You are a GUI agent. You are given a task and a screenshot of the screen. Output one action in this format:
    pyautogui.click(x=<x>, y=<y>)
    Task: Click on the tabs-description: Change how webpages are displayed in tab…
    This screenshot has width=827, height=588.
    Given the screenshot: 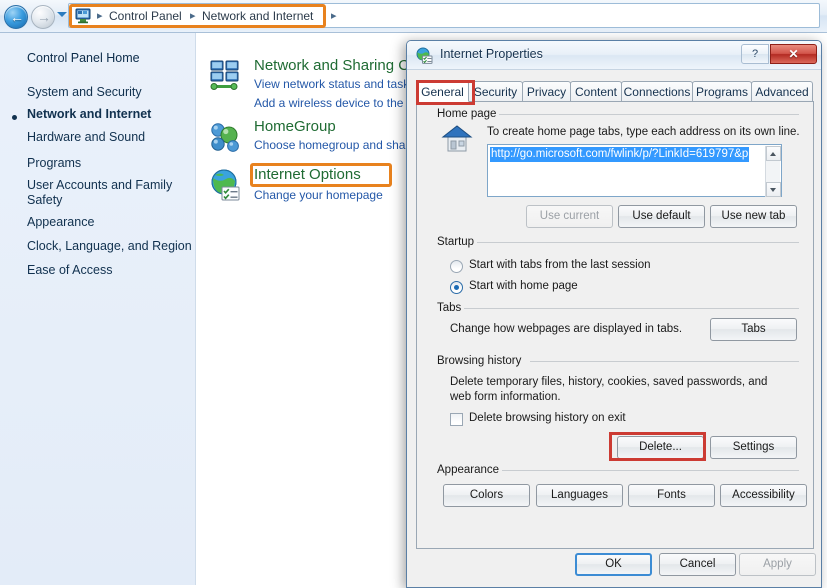 What is the action you would take?
    pyautogui.click(x=566, y=329)
    